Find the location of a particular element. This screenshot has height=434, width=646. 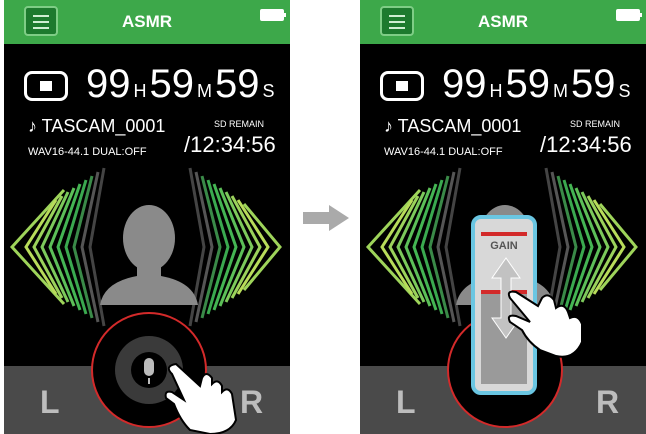

arrow-right-icon is located at coordinates (326, 218).